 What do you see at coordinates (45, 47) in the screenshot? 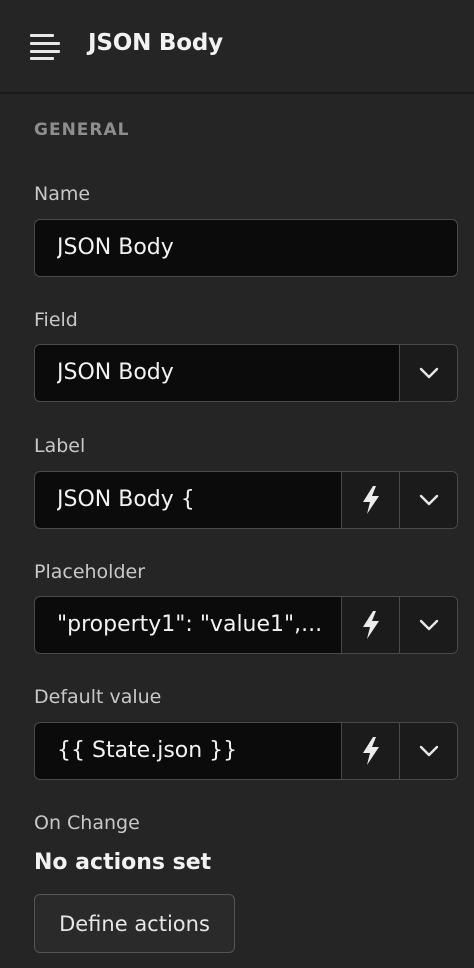
I see `menu-lines-icon` at bounding box center [45, 47].